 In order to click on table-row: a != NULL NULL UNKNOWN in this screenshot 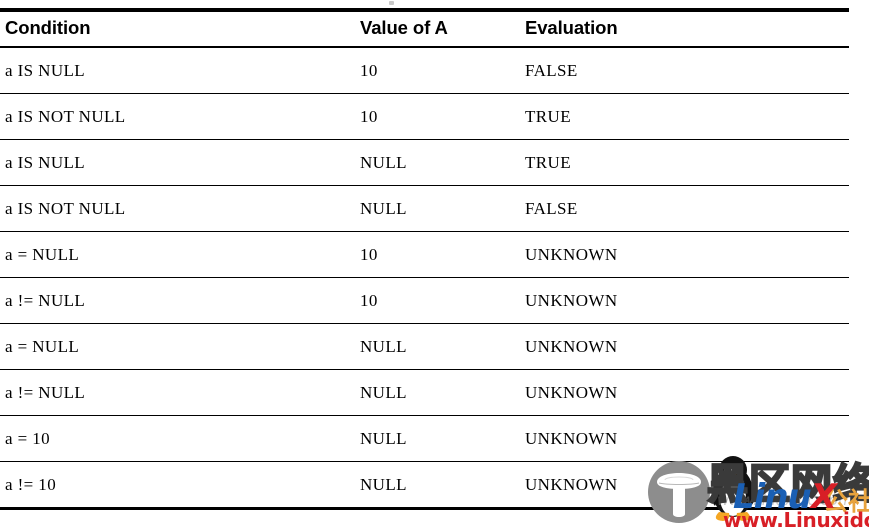, I will do `click(424, 392)`.